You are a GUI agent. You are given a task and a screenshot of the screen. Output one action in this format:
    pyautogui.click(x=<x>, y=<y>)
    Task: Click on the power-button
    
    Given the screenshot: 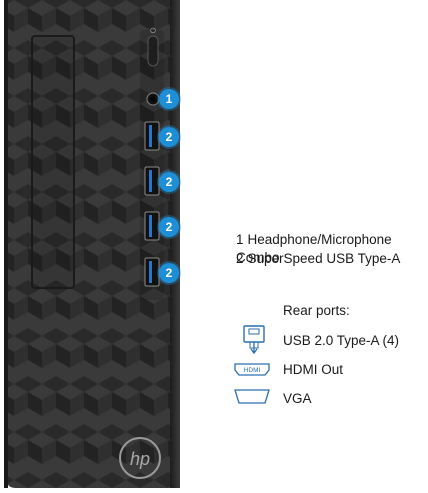 What is the action you would take?
    pyautogui.click(x=153, y=51)
    